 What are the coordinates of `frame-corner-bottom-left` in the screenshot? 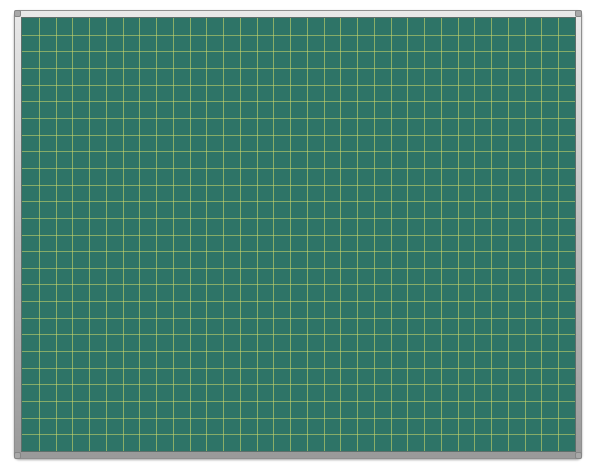 It's located at (17, 455).